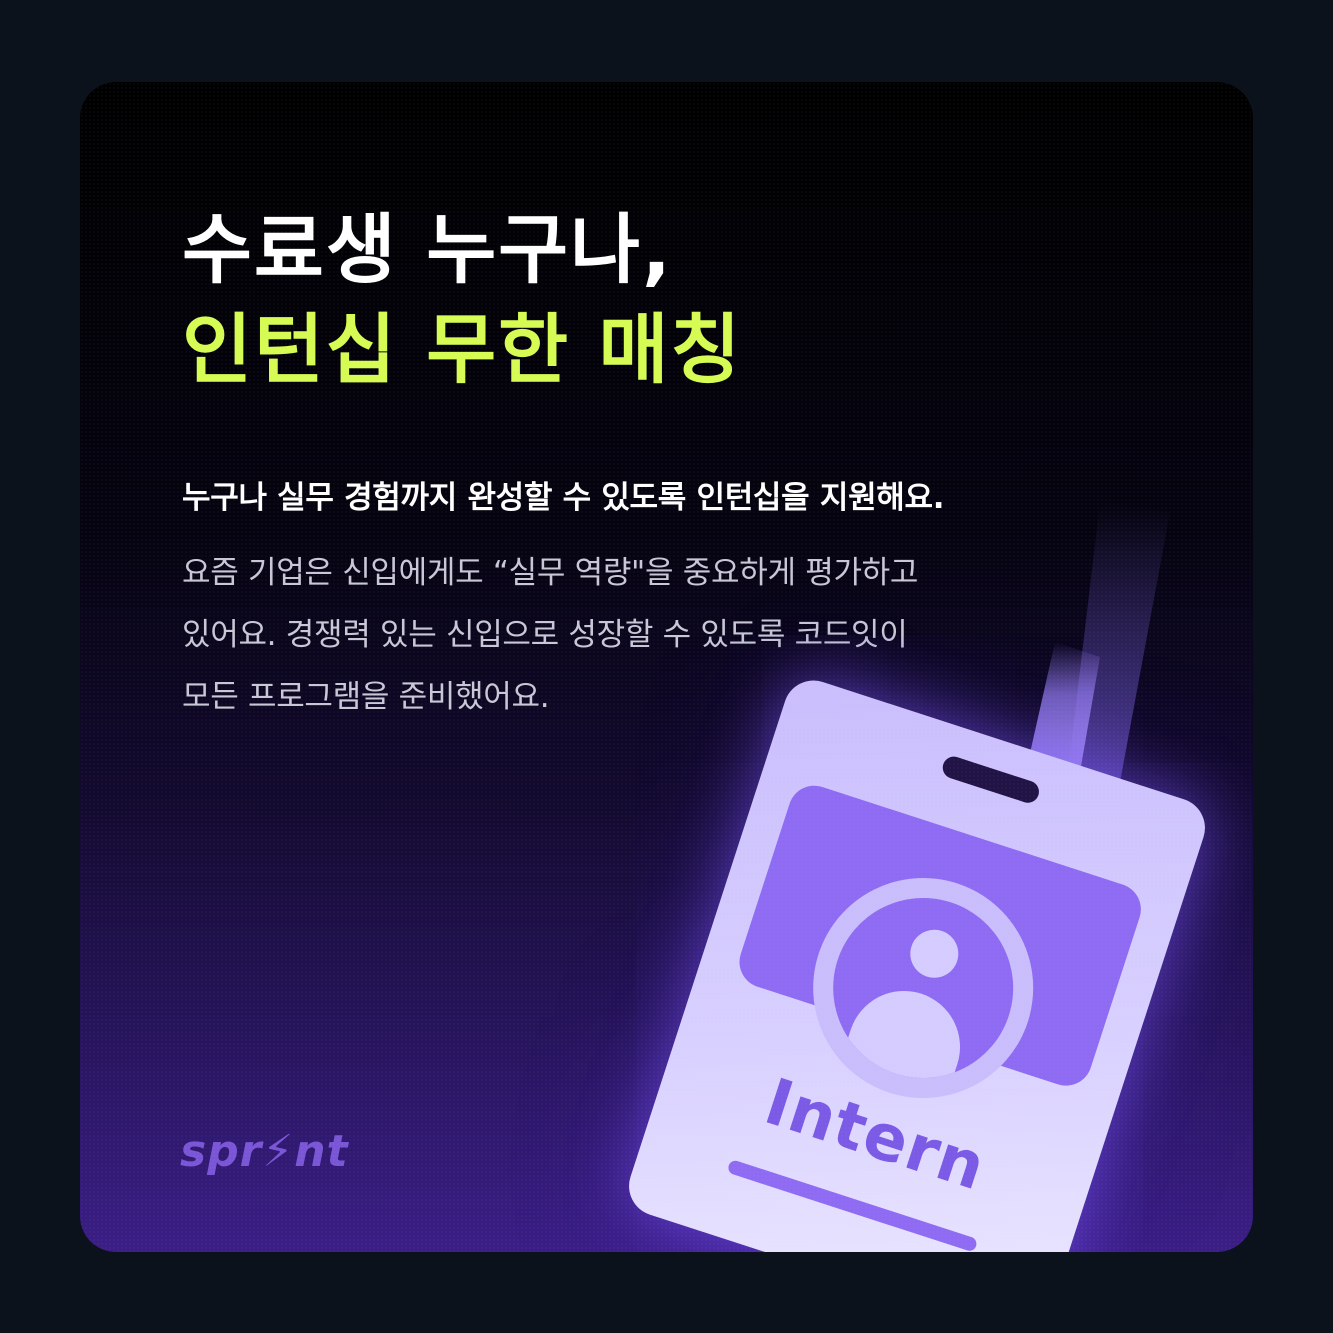  What do you see at coordinates (990, 779) in the screenshot?
I see `badge-slot` at bounding box center [990, 779].